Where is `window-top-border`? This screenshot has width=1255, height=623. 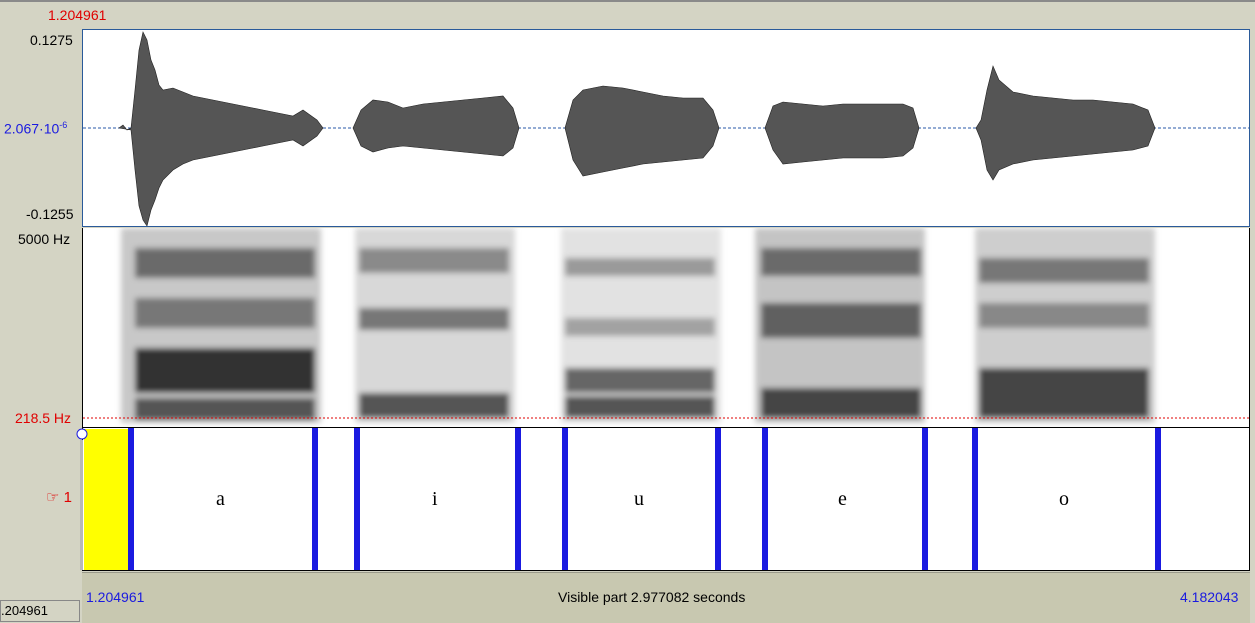 window-top-border is located at coordinates (627, 1).